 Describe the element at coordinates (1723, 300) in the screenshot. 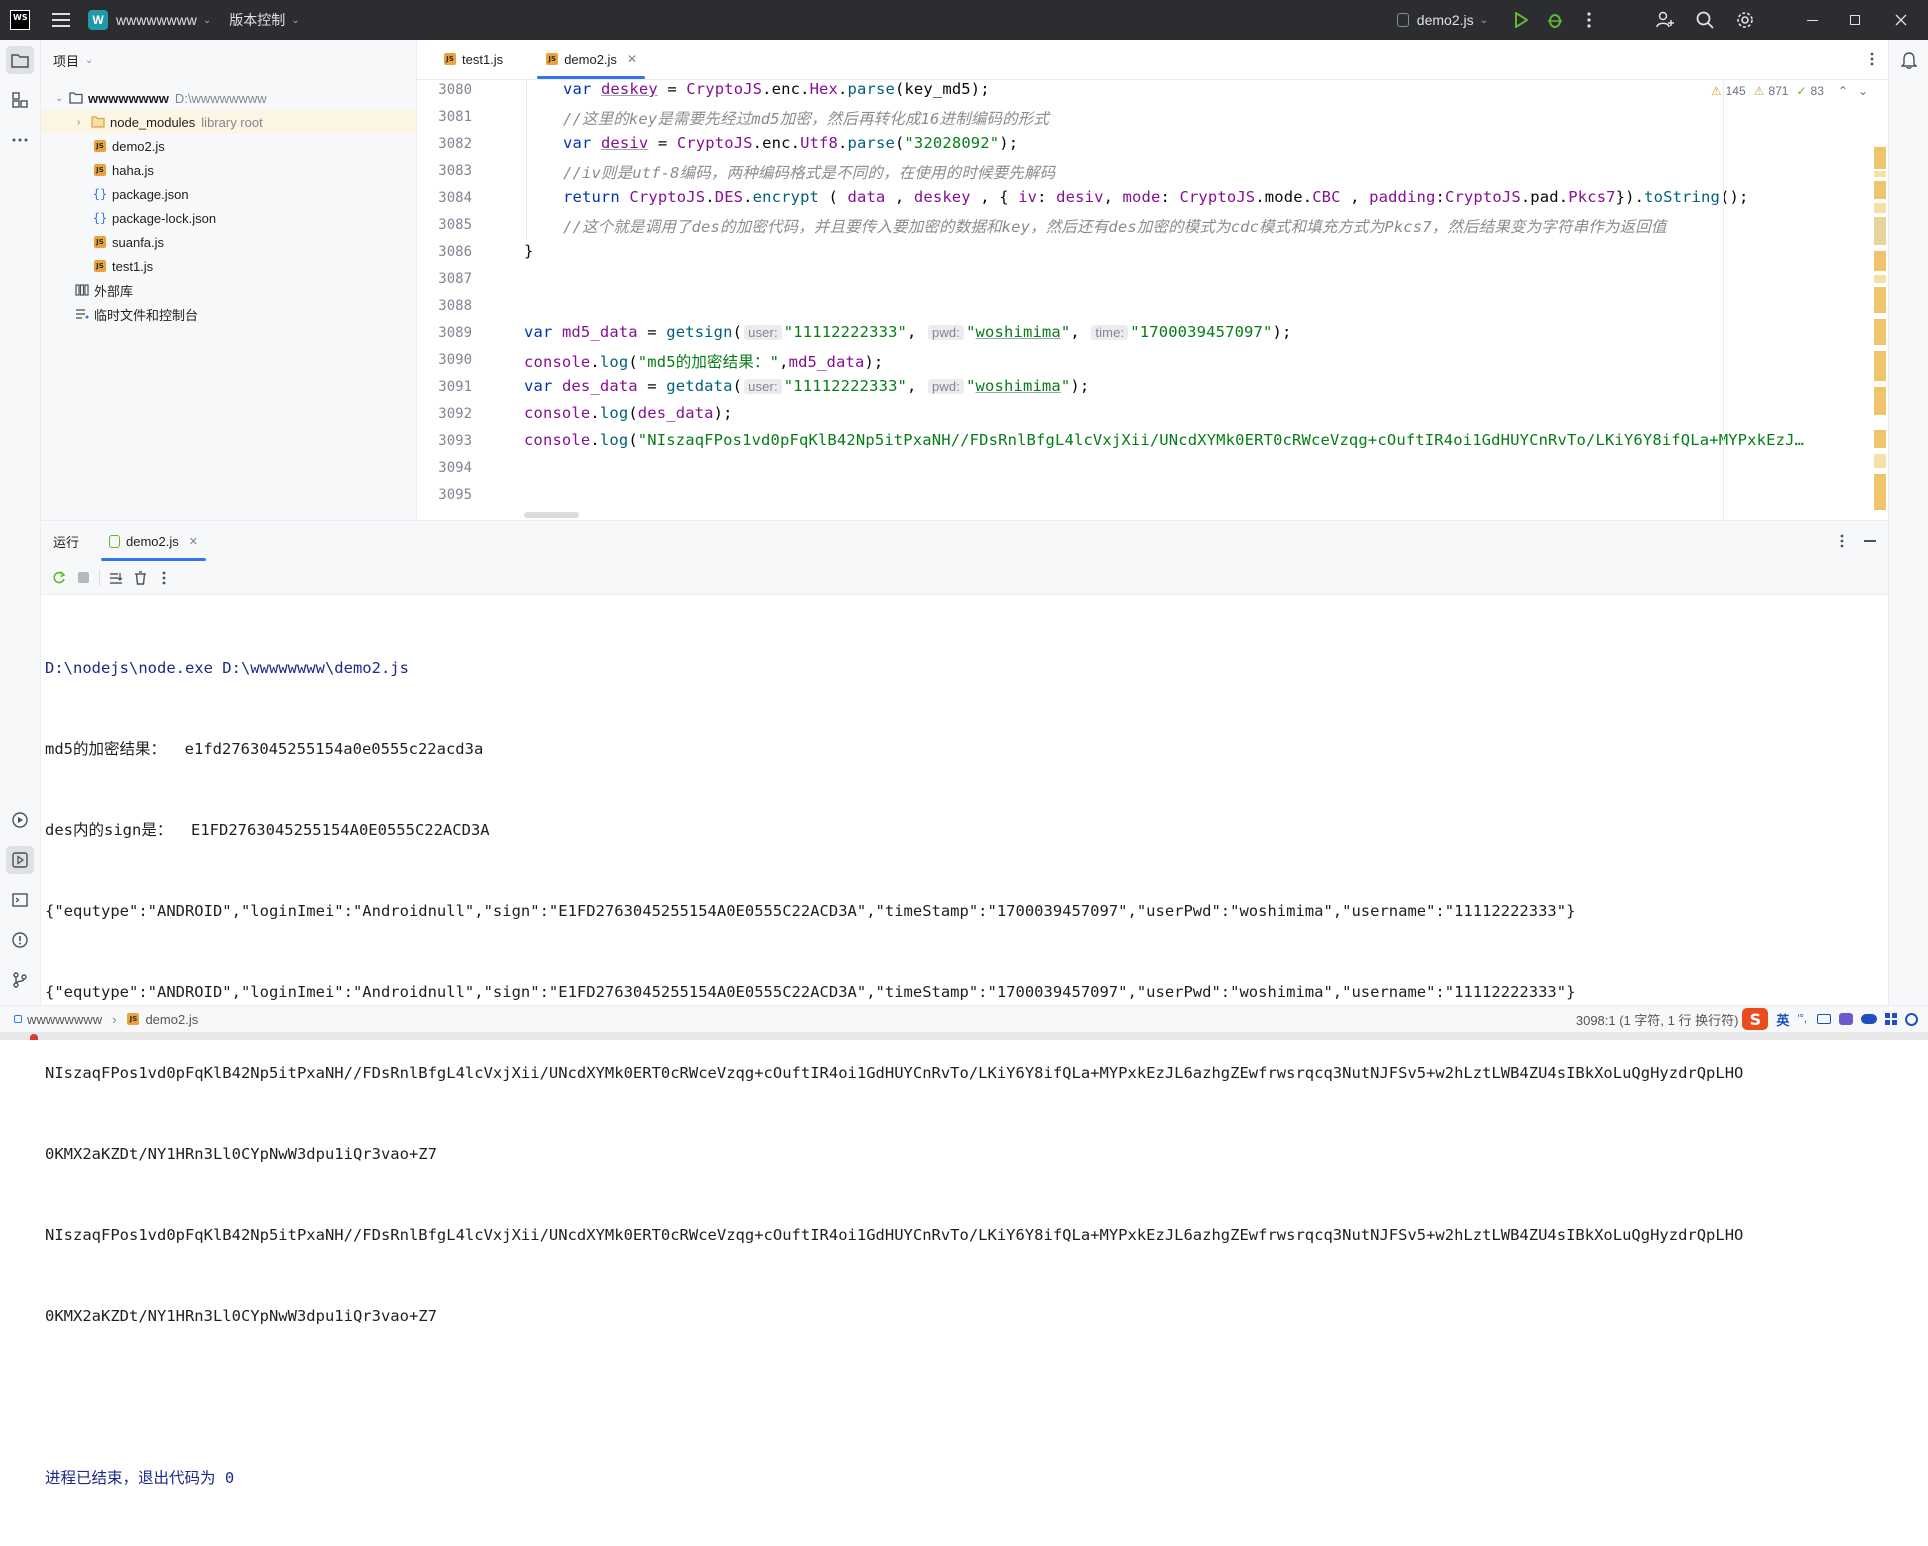

I see `right-margin-guide` at that location.